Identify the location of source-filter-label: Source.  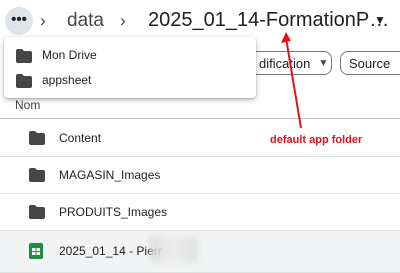
(370, 63).